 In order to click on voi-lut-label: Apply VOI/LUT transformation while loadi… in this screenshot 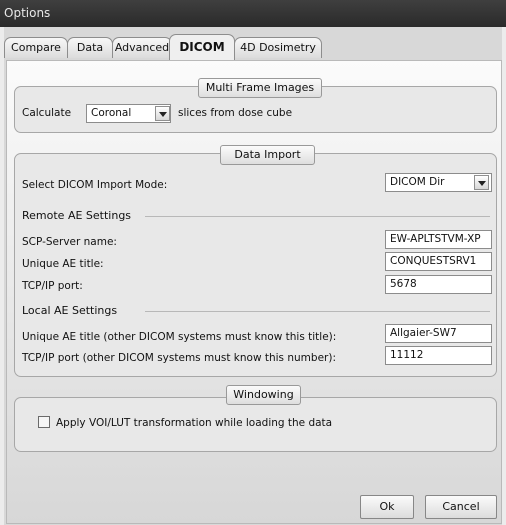, I will do `click(194, 423)`.